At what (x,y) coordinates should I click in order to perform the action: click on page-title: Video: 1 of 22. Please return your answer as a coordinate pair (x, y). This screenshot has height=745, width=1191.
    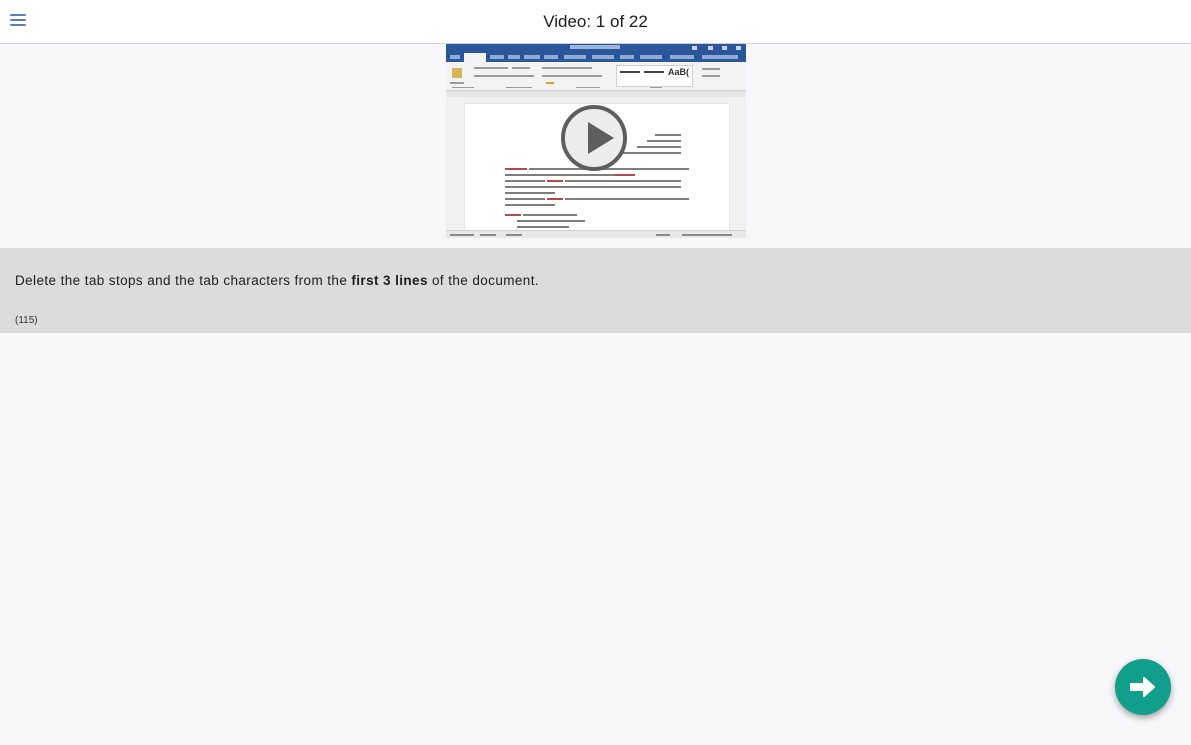
    Looking at the image, I should click on (595, 21).